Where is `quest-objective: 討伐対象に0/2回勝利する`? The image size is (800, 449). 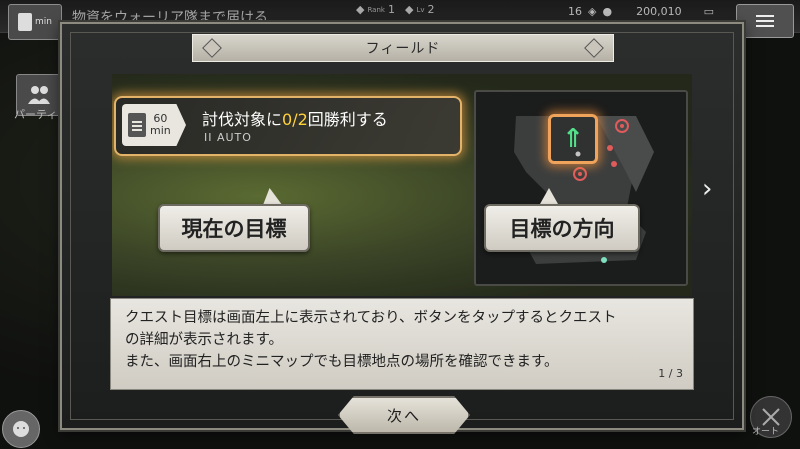 quest-objective: 討伐対象に0/2回勝利する is located at coordinates (295, 118).